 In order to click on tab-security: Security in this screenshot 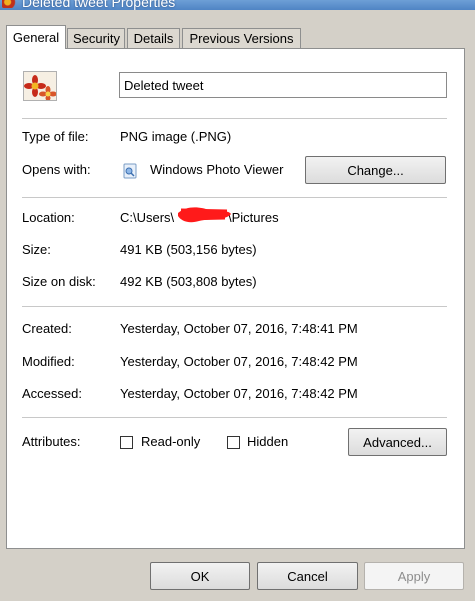, I will do `click(96, 38)`.